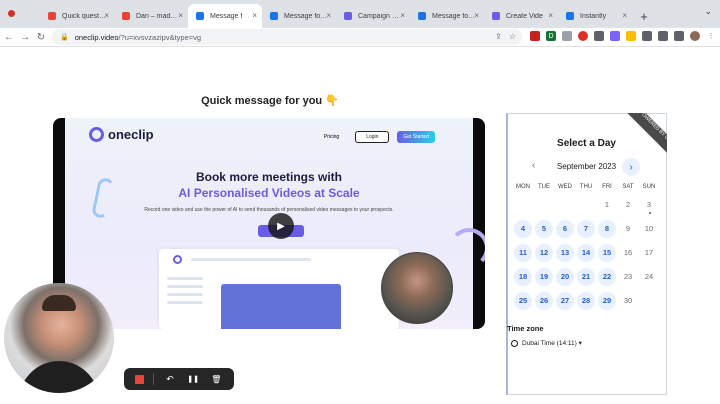  What do you see at coordinates (695, 36) in the screenshot?
I see `profile-avatar` at bounding box center [695, 36].